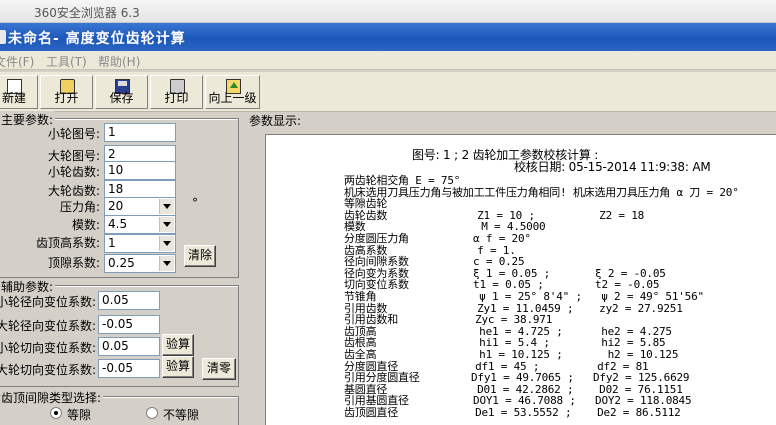 The image size is (776, 425). What do you see at coordinates (73, 172) in the screenshot?
I see `small-teeth-label: 小轮齿数:` at bounding box center [73, 172].